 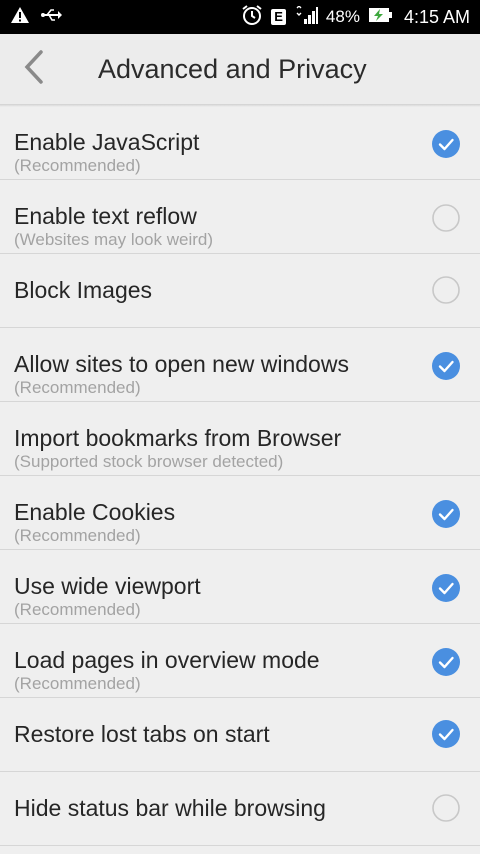 What do you see at coordinates (436, 16) in the screenshot?
I see `clock: 4:15 AM` at bounding box center [436, 16].